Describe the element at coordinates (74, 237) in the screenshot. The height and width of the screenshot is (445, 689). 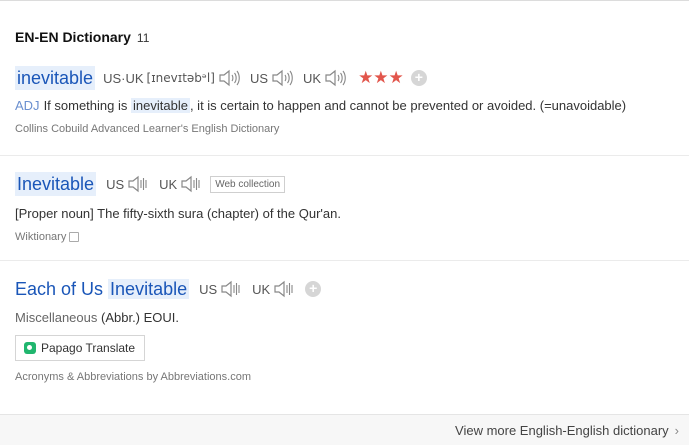
I see `copy-icon` at that location.